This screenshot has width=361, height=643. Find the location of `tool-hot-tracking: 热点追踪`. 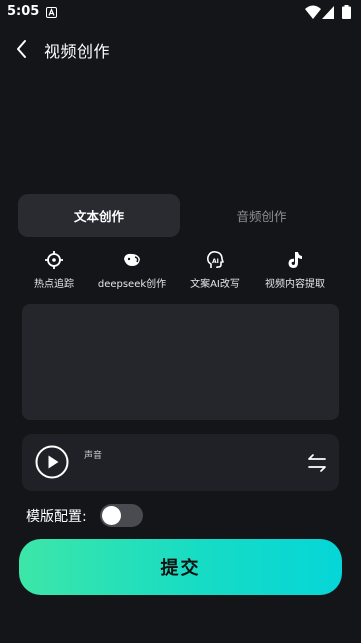

tool-hot-tracking: 热点追踪 is located at coordinates (54, 272).